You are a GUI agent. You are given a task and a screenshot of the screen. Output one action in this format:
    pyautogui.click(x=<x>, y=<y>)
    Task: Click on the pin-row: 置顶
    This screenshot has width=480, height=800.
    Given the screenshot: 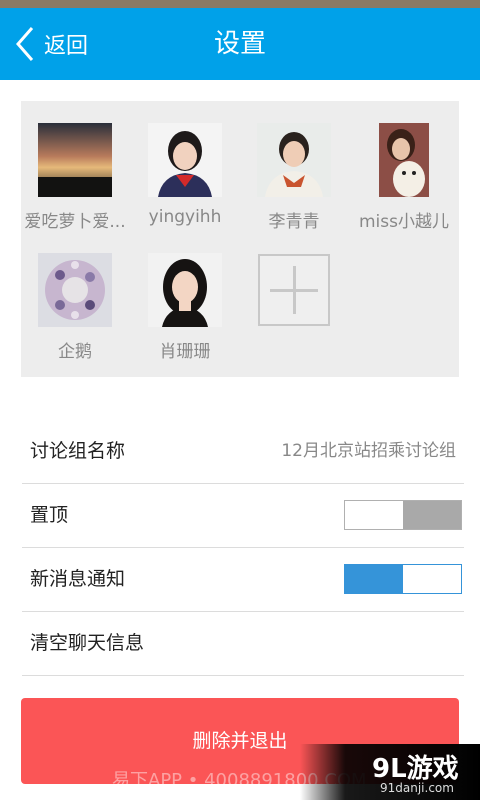 What is the action you would take?
    pyautogui.click(x=243, y=515)
    